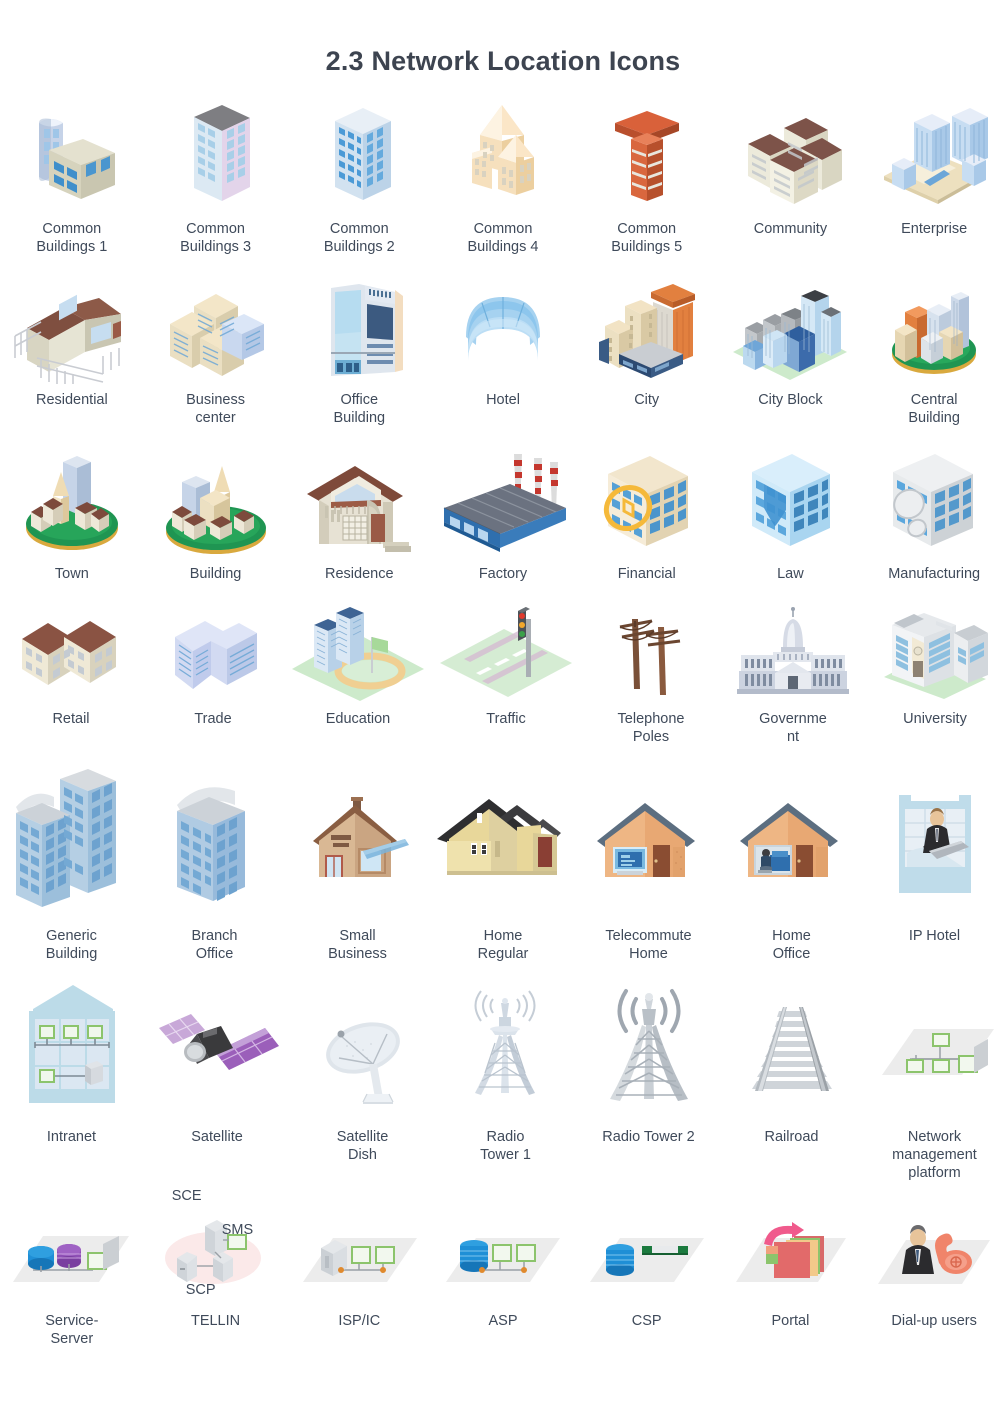  What do you see at coordinates (72, 329) in the screenshot?
I see `residential-icon` at bounding box center [72, 329].